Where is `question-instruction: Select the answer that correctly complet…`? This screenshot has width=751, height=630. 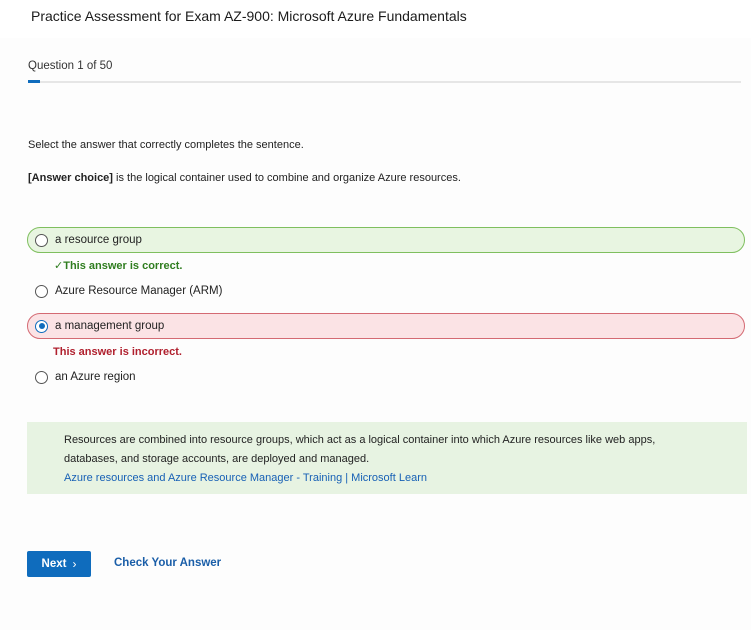 question-instruction: Select the answer that correctly complet… is located at coordinates (166, 145).